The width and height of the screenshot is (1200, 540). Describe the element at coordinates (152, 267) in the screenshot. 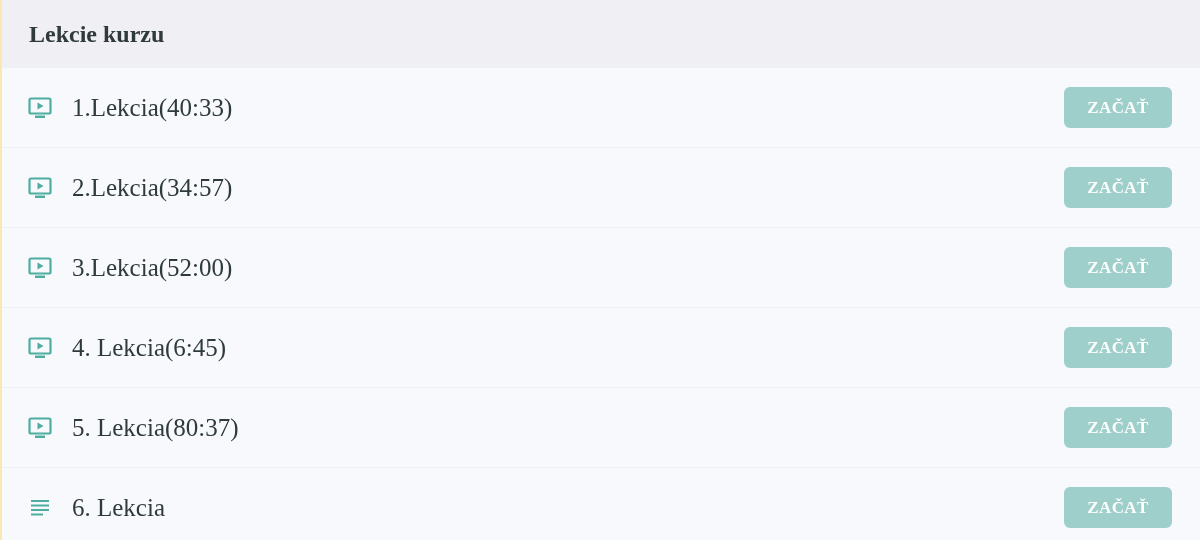

I see `lesson-title: 3.Lekcia(52:00)` at that location.